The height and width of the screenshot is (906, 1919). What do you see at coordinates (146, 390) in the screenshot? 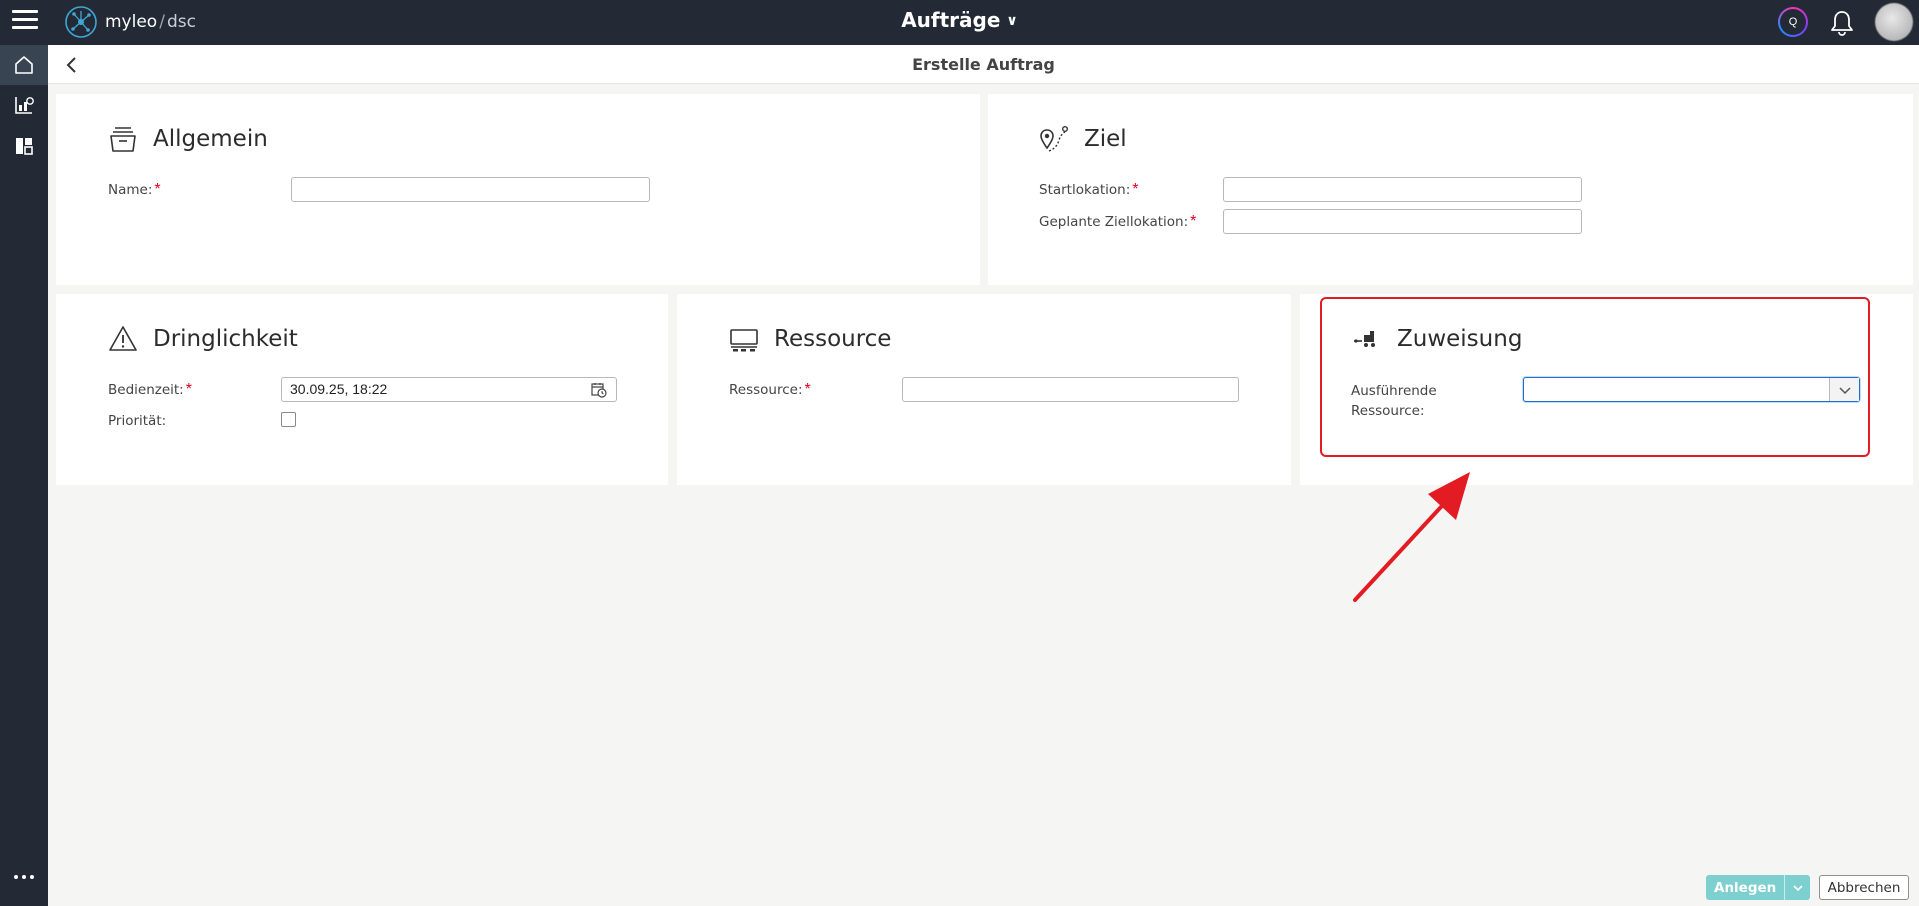
I see `bedienzeit-label: Bedienzeit:` at bounding box center [146, 390].